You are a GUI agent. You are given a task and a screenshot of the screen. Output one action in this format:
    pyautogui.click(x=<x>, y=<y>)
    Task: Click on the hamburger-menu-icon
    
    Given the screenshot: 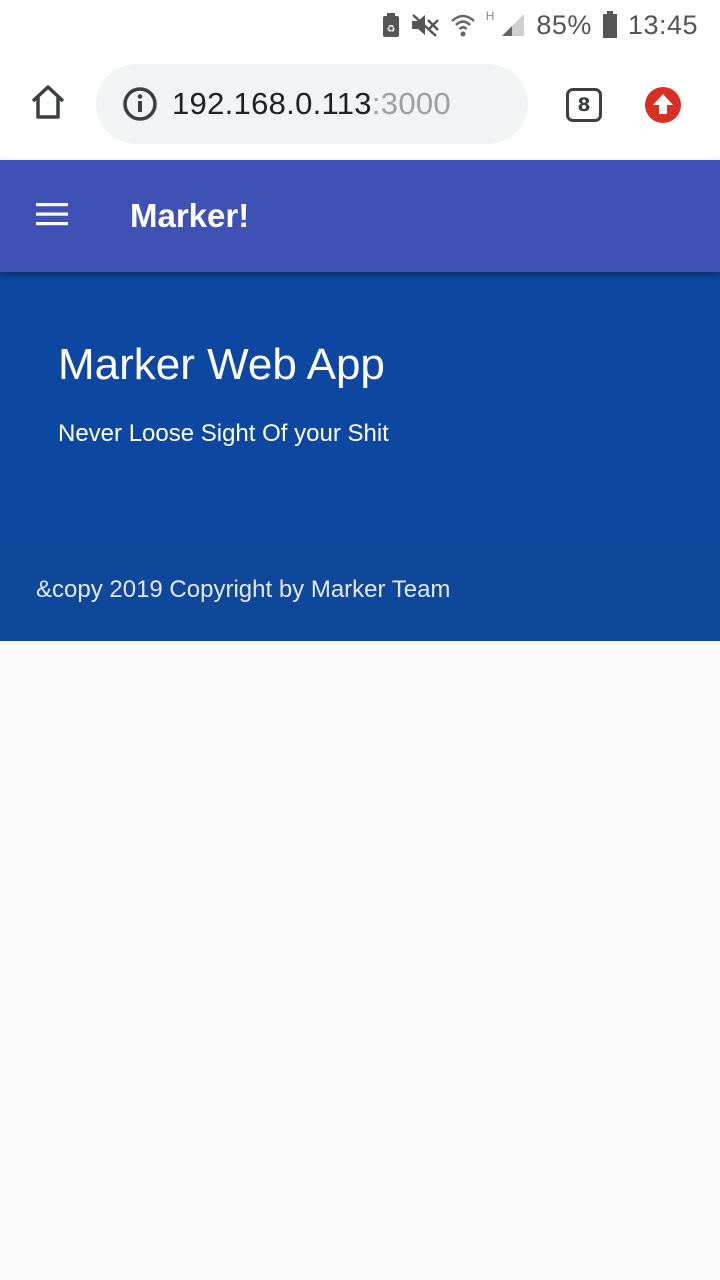 What is the action you would take?
    pyautogui.click(x=52, y=216)
    